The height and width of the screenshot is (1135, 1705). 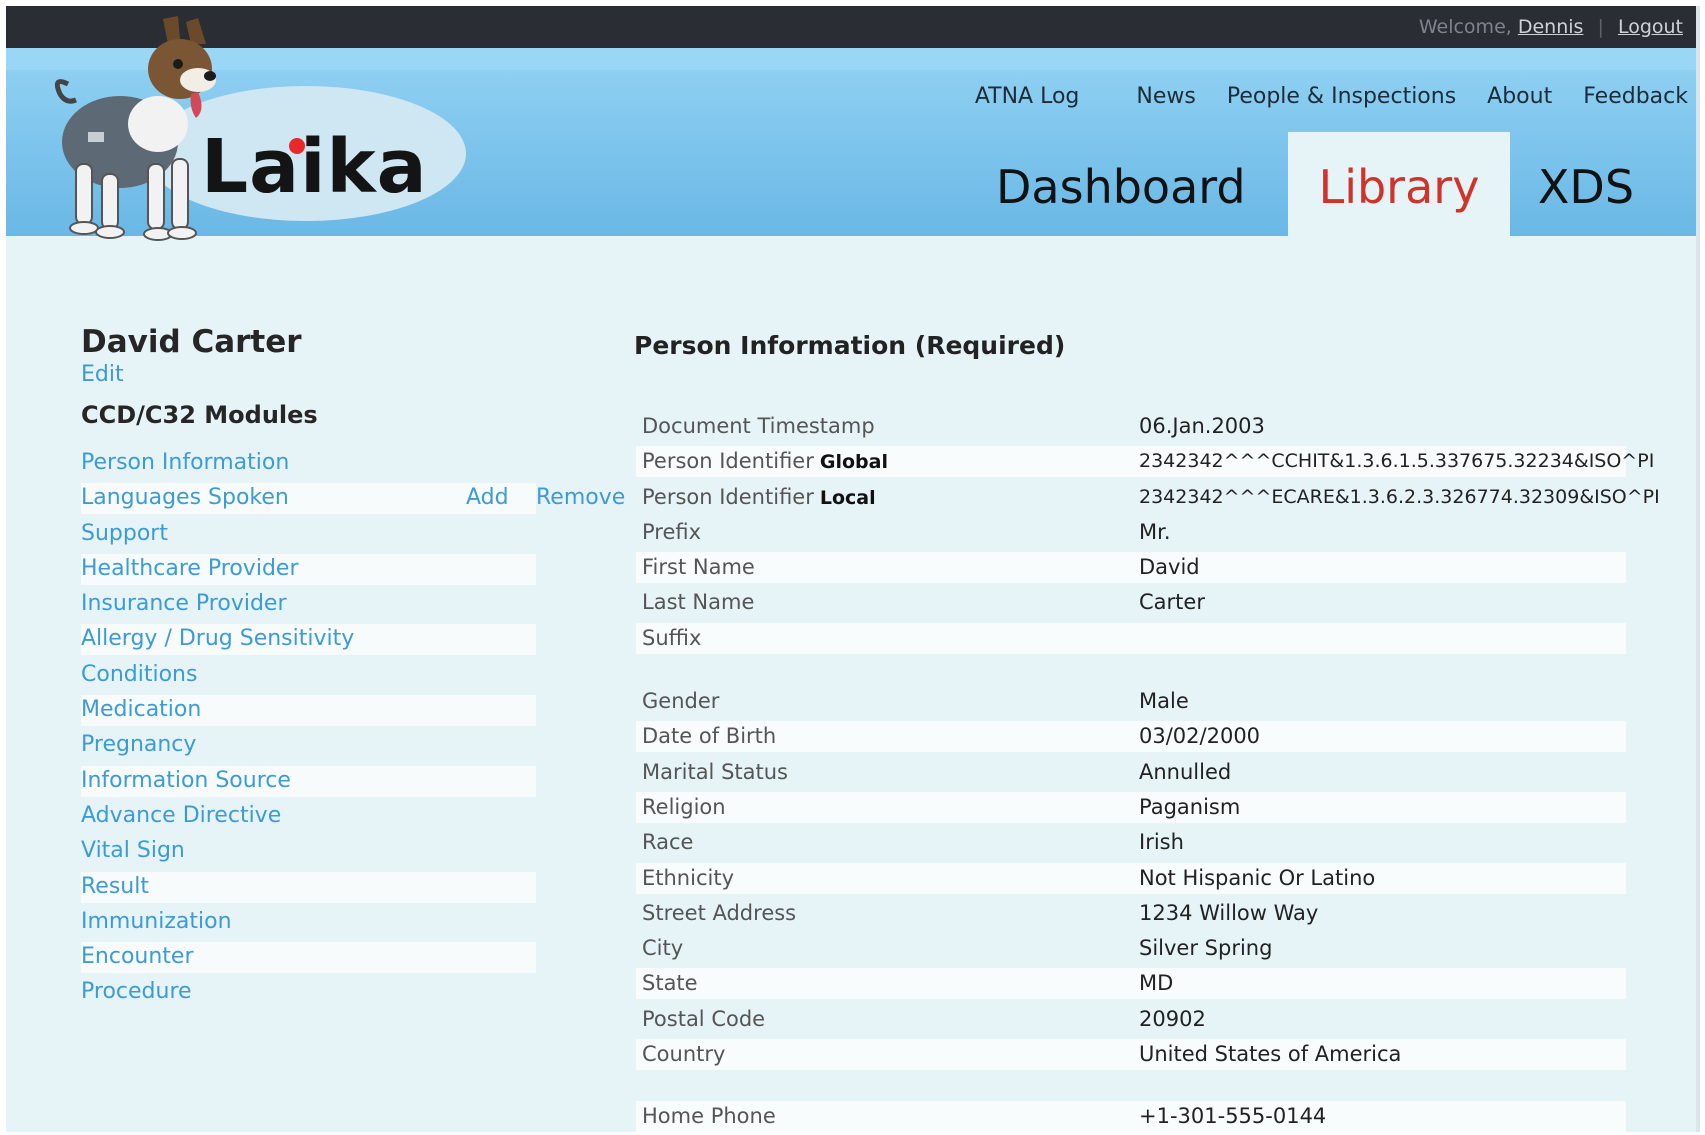 What do you see at coordinates (580, 497) in the screenshot?
I see `remove-button: Remove` at bounding box center [580, 497].